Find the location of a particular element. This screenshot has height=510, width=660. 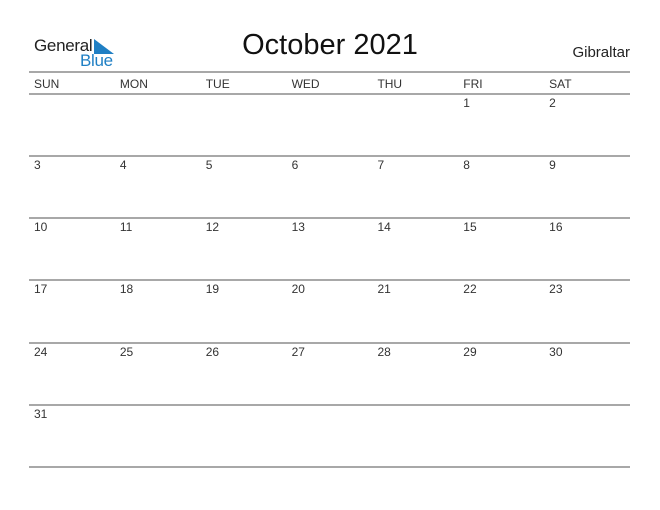

weekday-header-fri: FRI is located at coordinates (473, 84).